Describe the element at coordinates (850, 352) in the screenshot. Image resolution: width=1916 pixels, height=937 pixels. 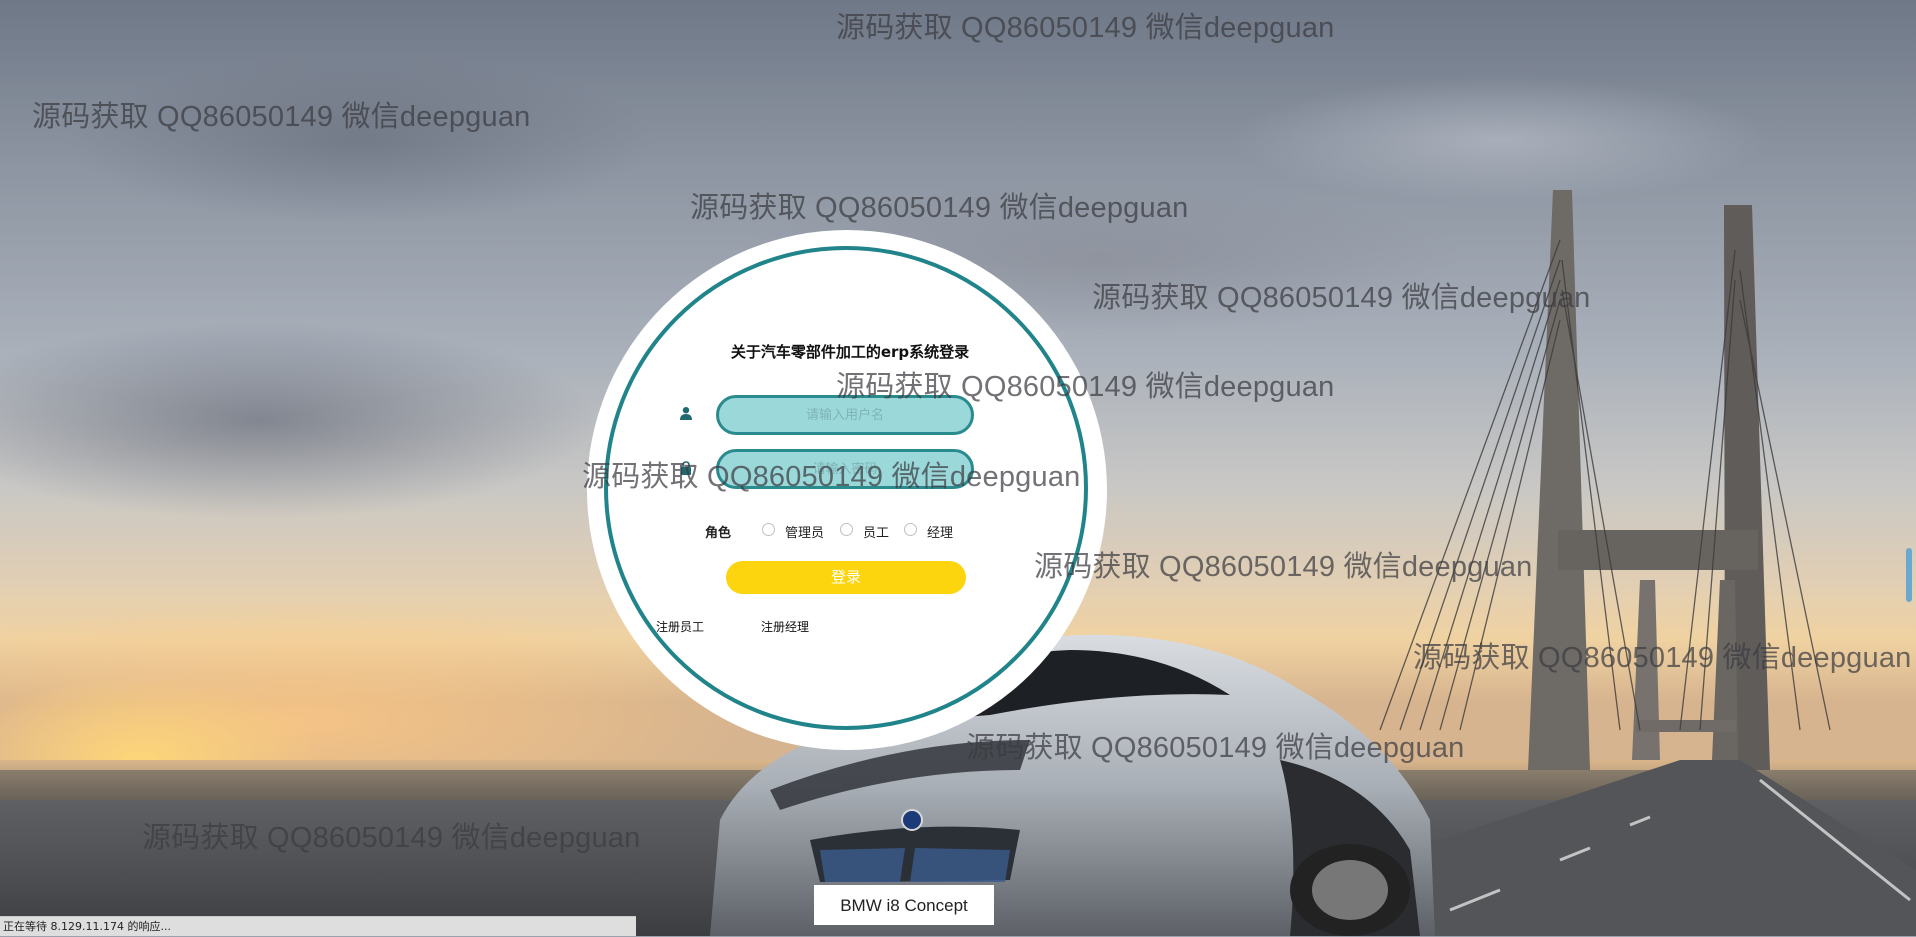
I see `login-title: 关于汽车零部件加工的erp系统登录` at that location.